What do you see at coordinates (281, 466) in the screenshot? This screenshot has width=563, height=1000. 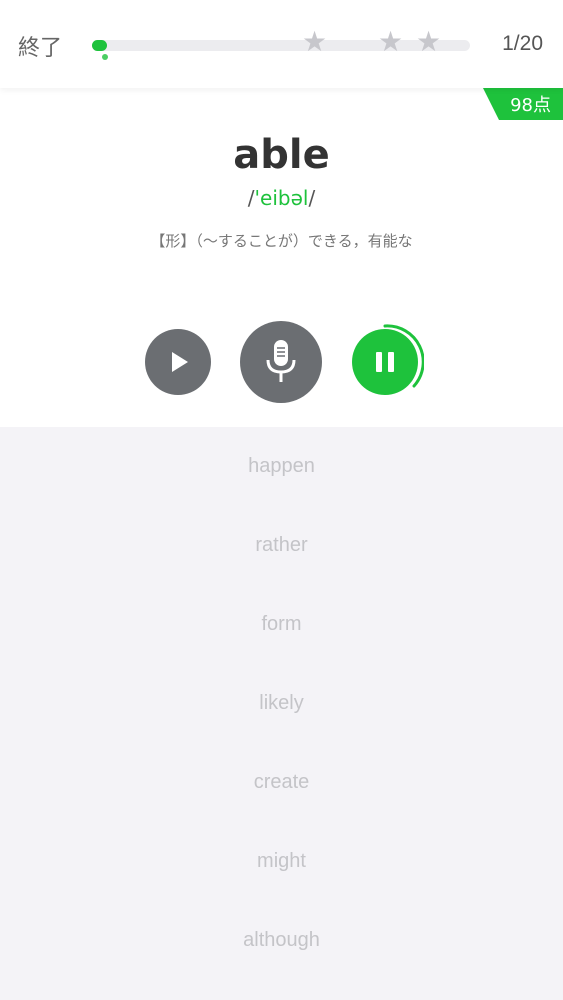 I see `list-item: happen` at bounding box center [281, 466].